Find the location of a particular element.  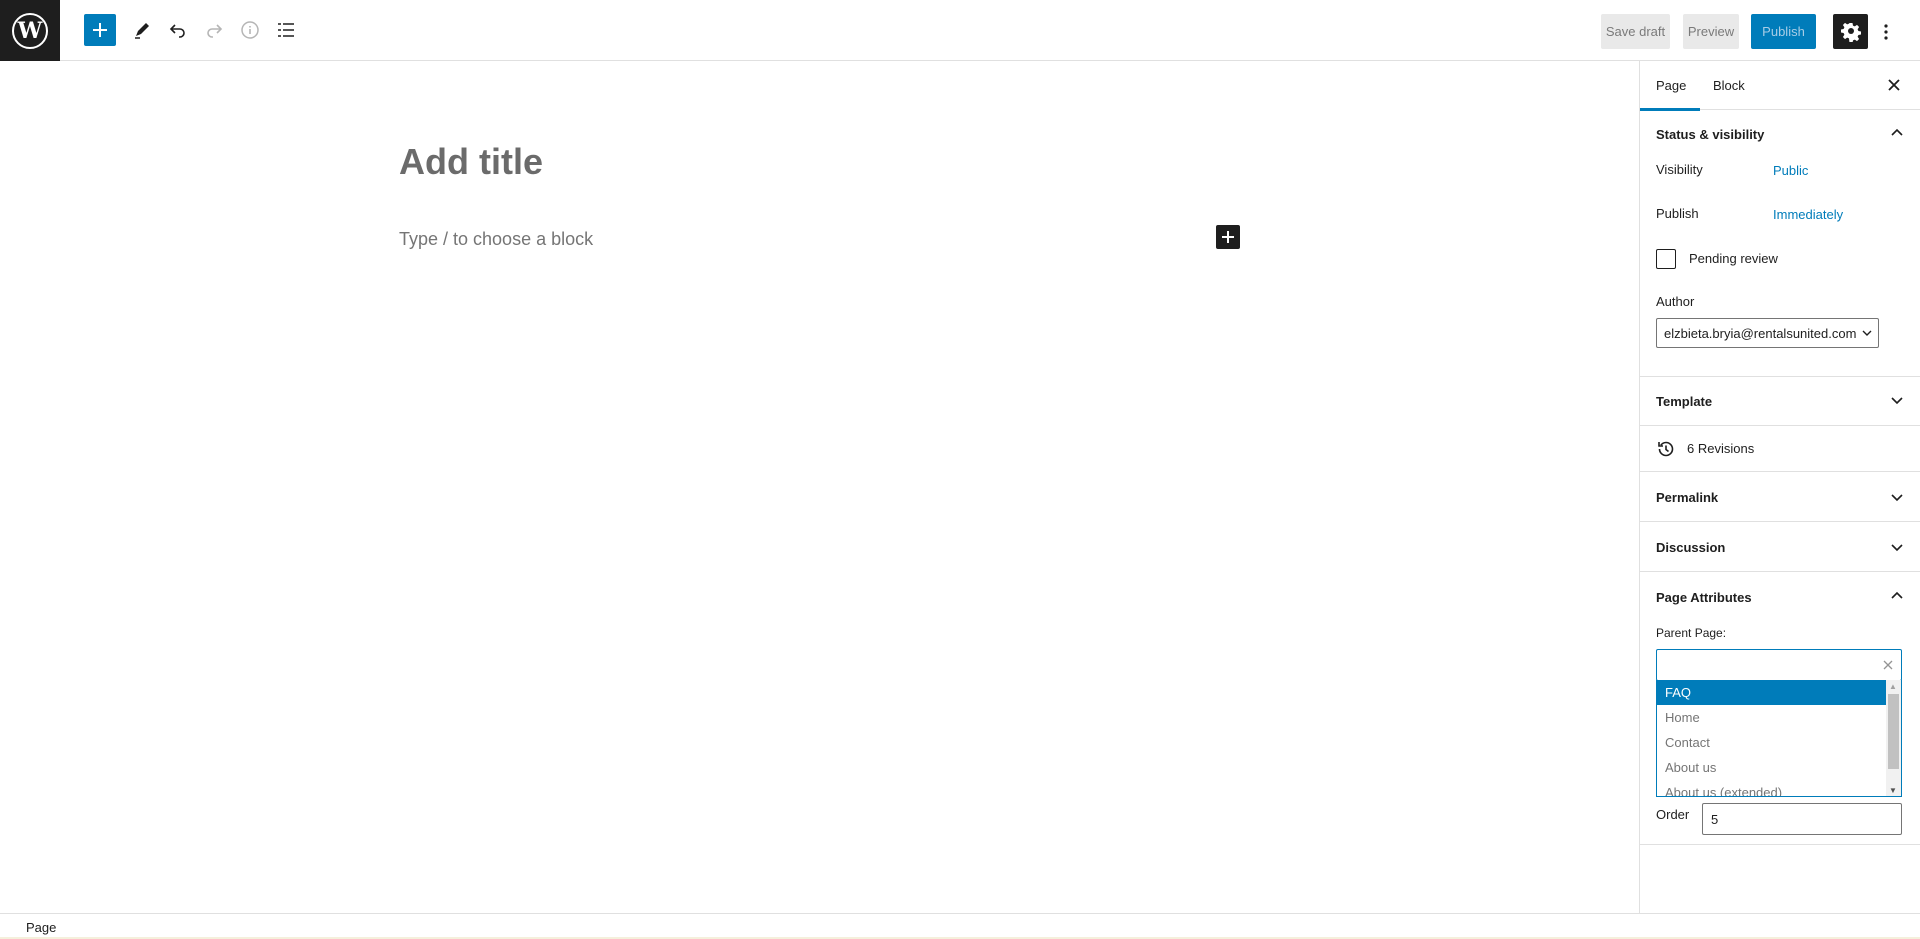

clear-icon is located at coordinates (1888, 665).